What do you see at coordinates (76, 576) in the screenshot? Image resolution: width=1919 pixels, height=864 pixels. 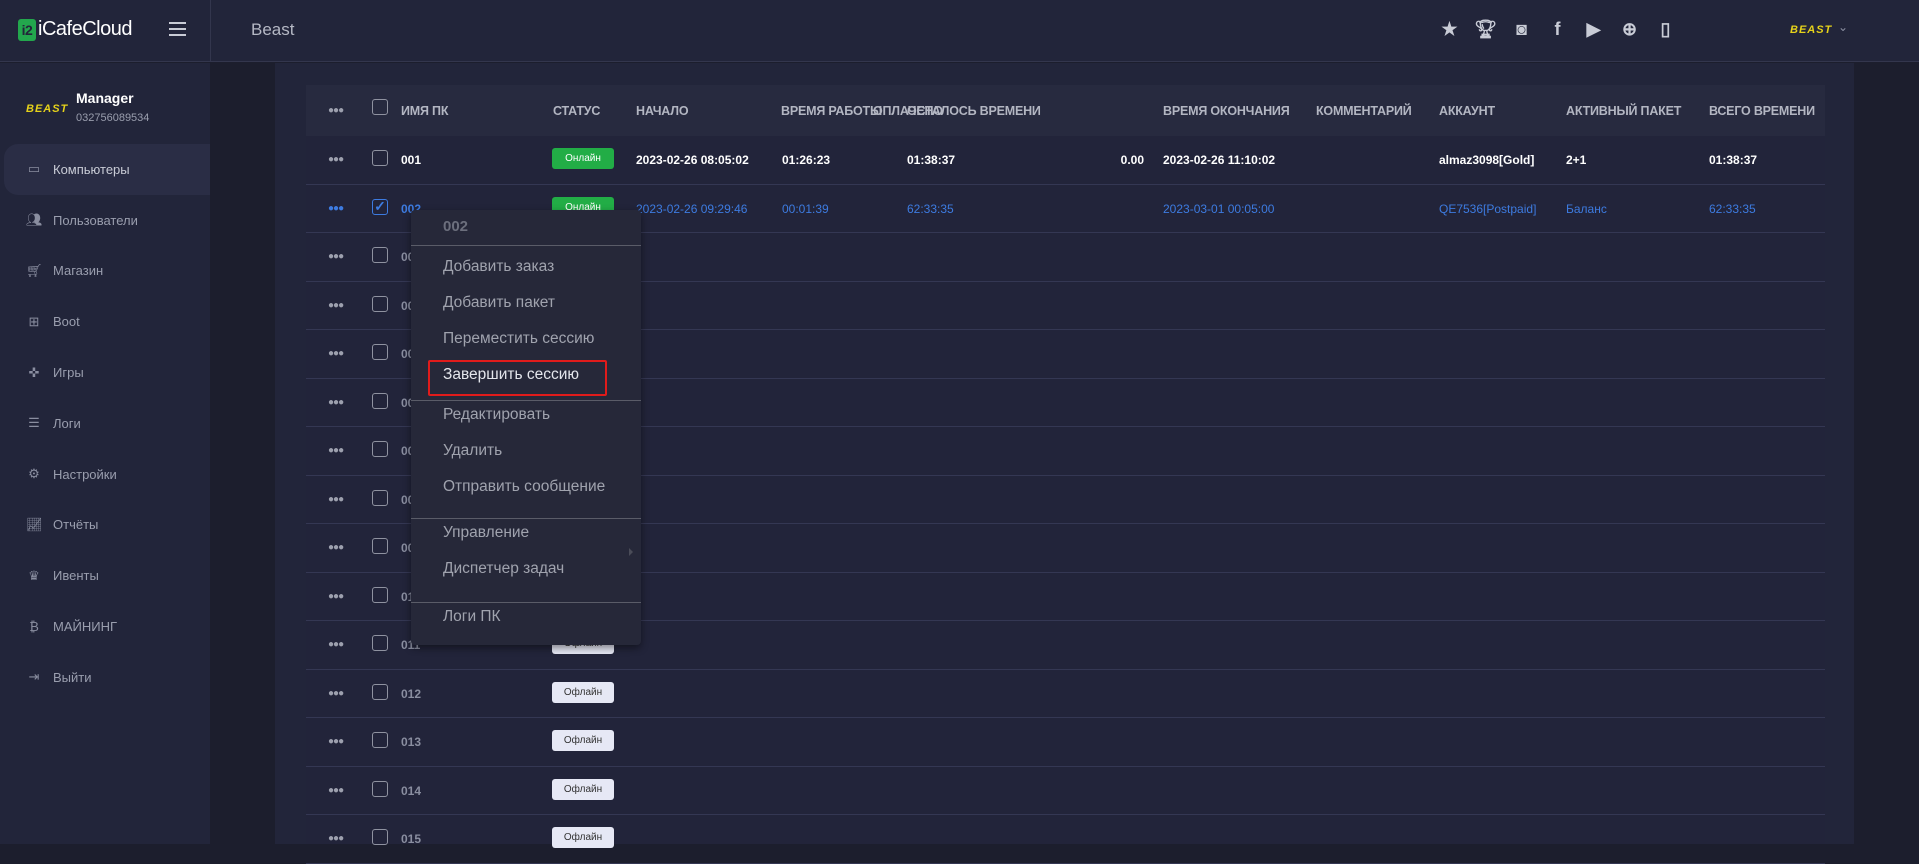 I see `sidebar-item-label: Ивенты` at bounding box center [76, 576].